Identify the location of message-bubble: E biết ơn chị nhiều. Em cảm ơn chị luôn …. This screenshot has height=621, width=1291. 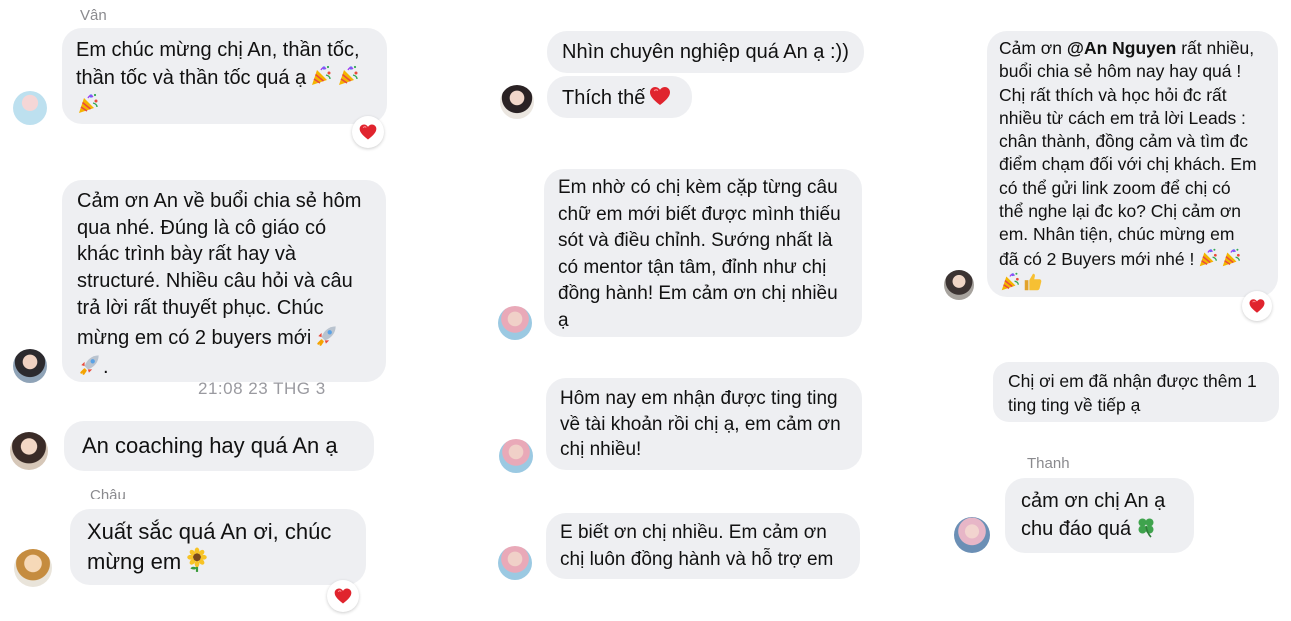
(703, 546).